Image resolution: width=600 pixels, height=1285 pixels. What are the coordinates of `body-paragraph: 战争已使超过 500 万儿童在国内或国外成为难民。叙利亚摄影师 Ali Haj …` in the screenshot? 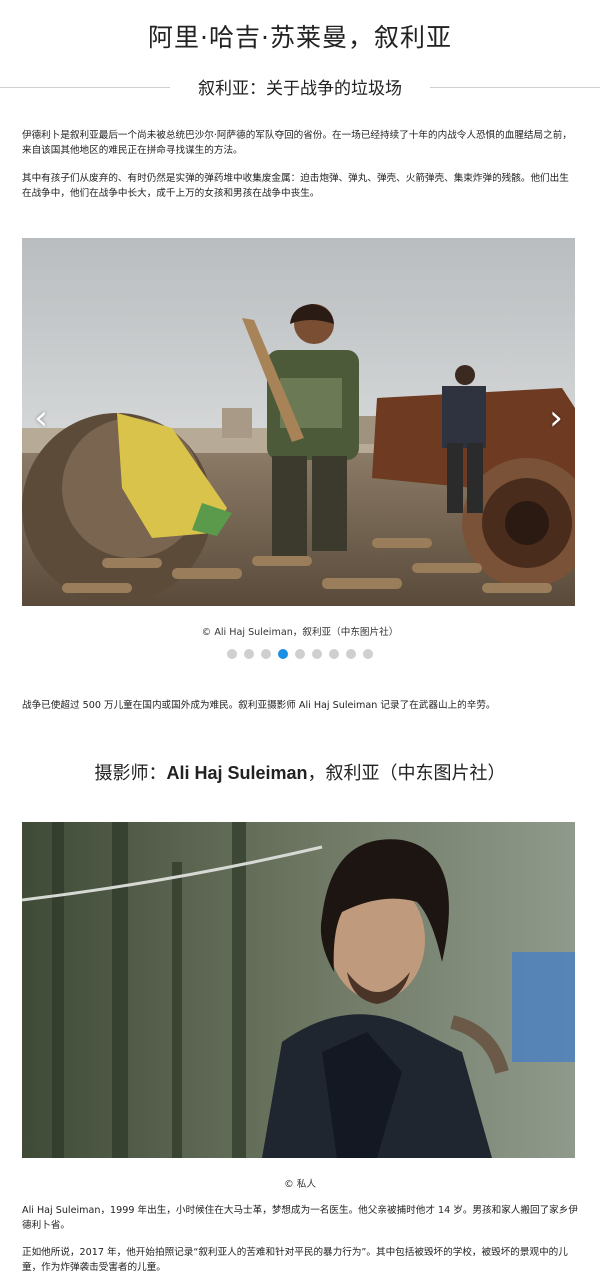 It's located at (259, 705).